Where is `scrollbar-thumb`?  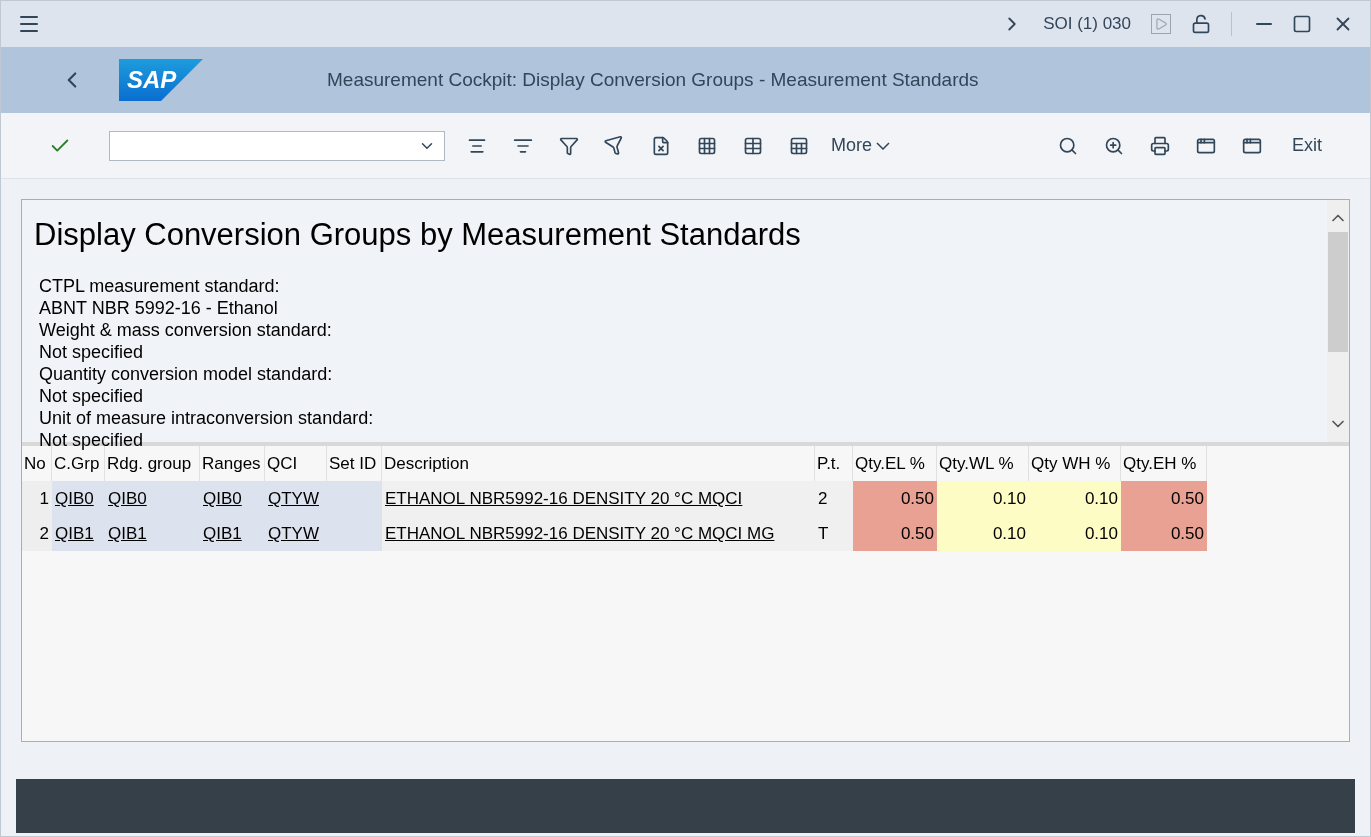 scrollbar-thumb is located at coordinates (1338, 292).